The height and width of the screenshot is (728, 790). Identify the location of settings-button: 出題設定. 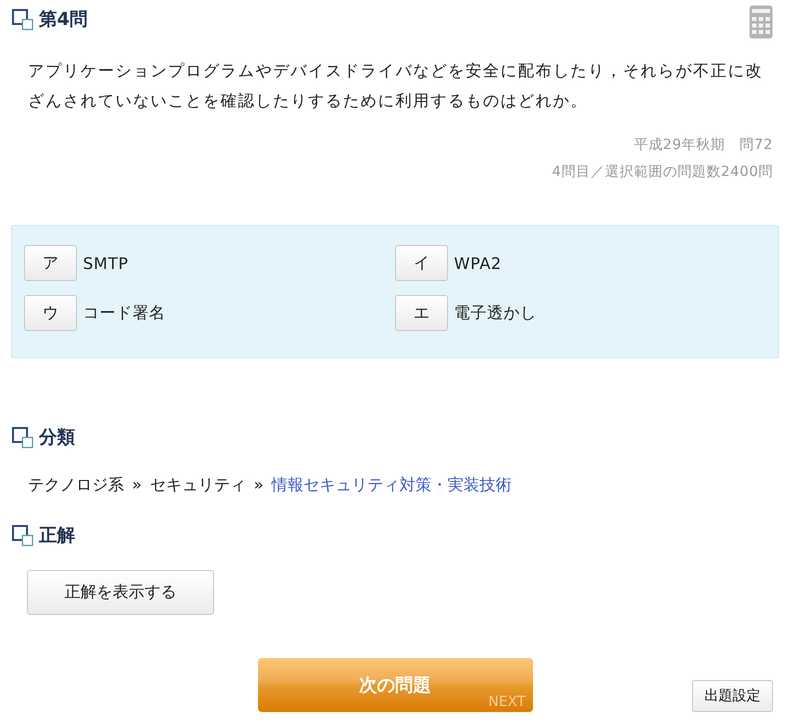
(732, 696).